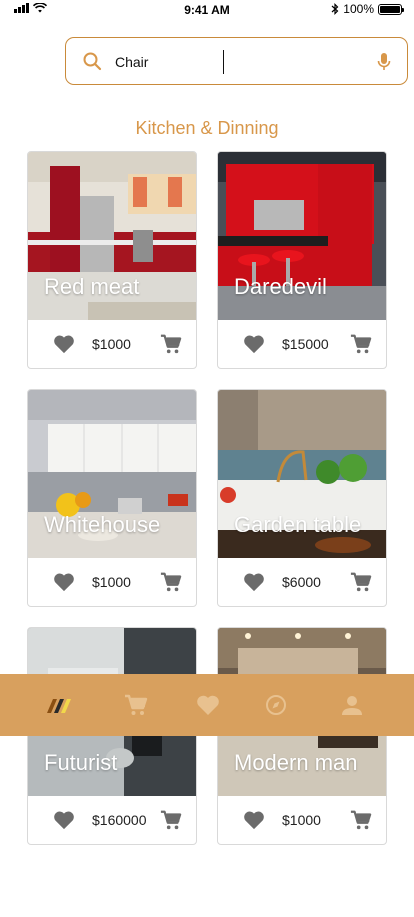 The height and width of the screenshot is (917, 414). I want to click on bluetooth-icon, so click(335, 9).